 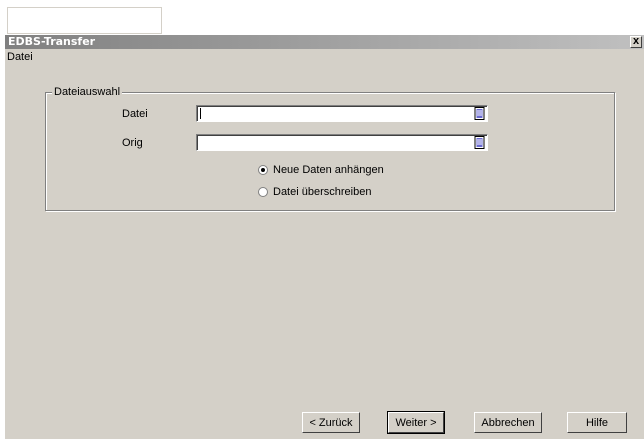 What do you see at coordinates (20, 57) in the screenshot?
I see `menu-item-datei: Datei` at bounding box center [20, 57].